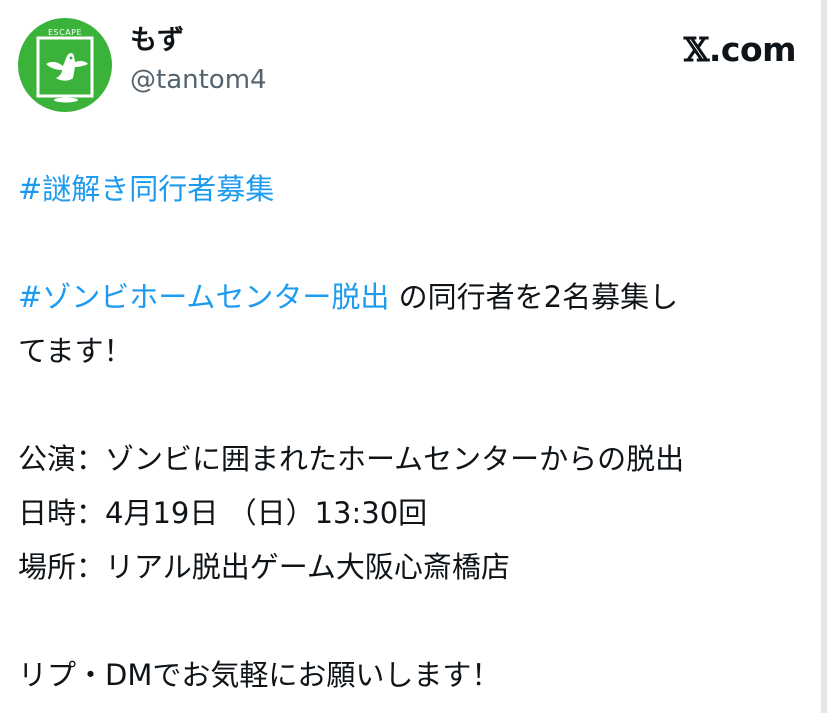 The image size is (827, 713). Describe the element at coordinates (413, 66) in the screenshot. I see `tweet-header: ESCAPE もず @tantom4 𝕏.com` at that location.